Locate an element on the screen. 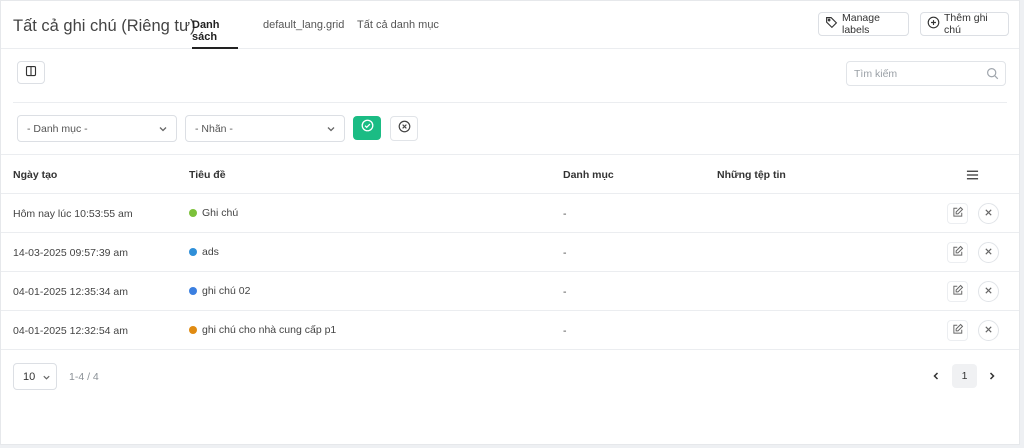 This screenshot has width=1024, height=448. table-row: 04-01-2025 12:35:34 am ghi chú 02 - is located at coordinates (510, 291).